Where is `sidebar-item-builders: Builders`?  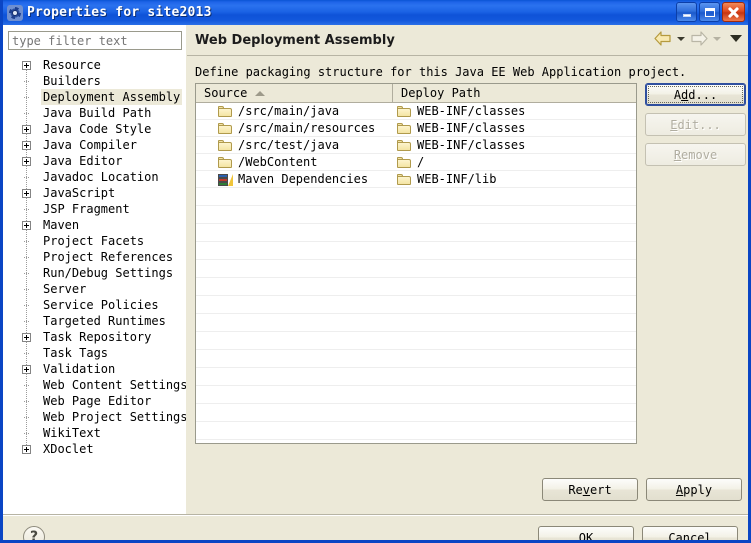 sidebar-item-builders: Builders is located at coordinates (94, 81).